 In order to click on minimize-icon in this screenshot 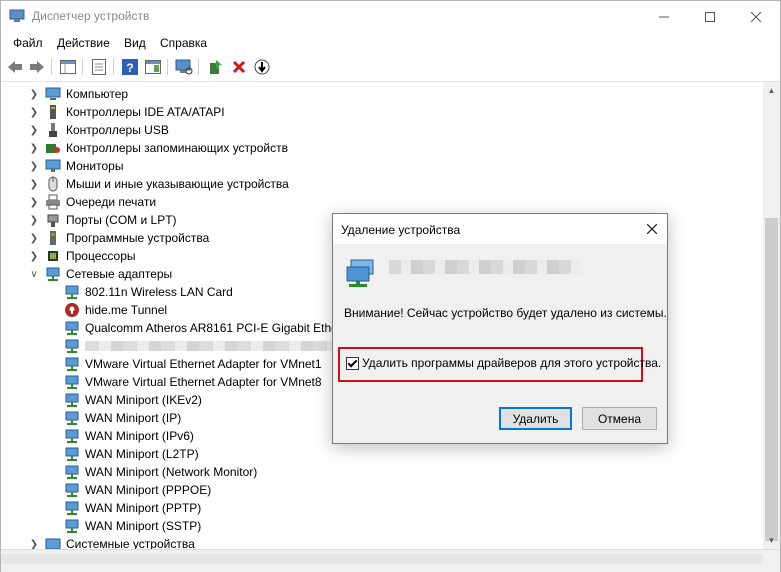, I will do `click(664, 16)`.